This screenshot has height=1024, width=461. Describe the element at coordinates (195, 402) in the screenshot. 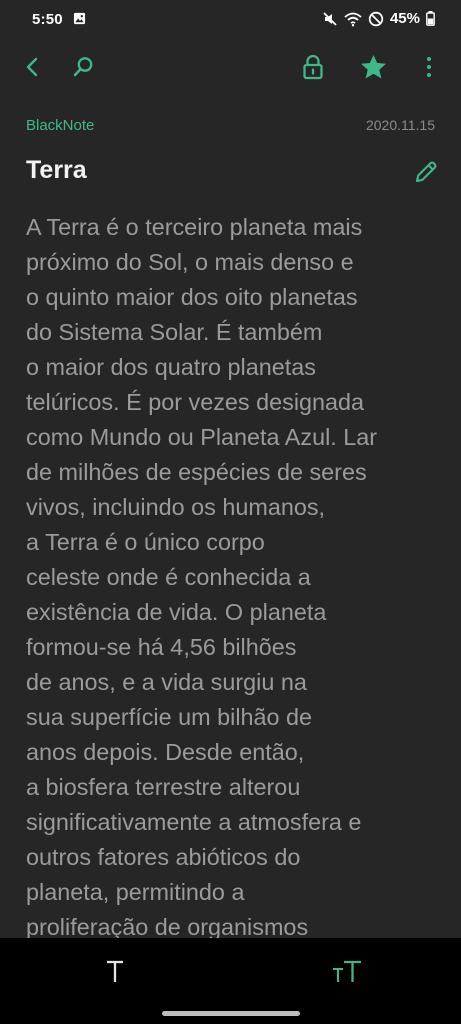

I see `note-body-line: telúricos. É por vezes designada` at that location.